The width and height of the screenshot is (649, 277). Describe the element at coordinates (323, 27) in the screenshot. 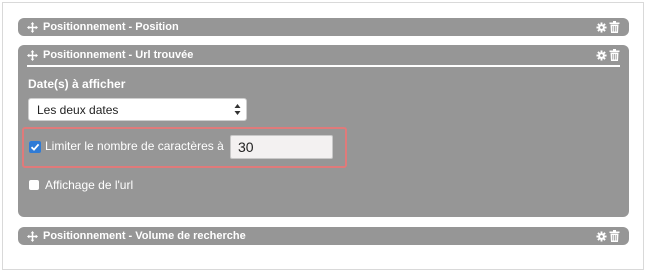

I see `panel-position-header: Positionnement - Position` at that location.